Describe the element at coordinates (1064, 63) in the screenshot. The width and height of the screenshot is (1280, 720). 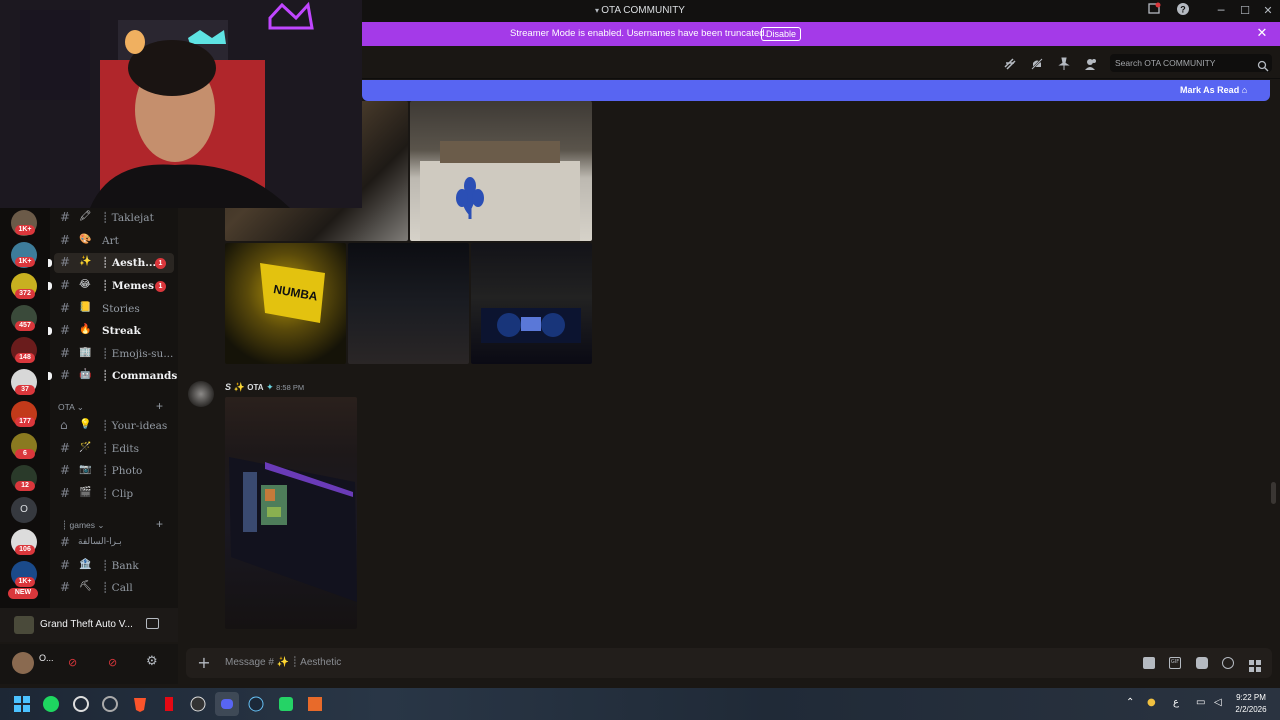
I see `pin-icon` at that location.